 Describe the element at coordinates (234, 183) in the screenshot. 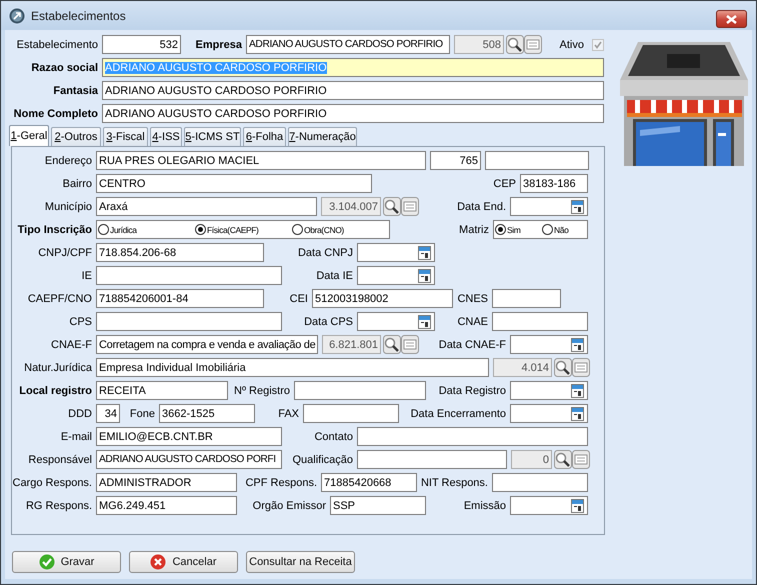

I see `input-field: CENTRO` at that location.